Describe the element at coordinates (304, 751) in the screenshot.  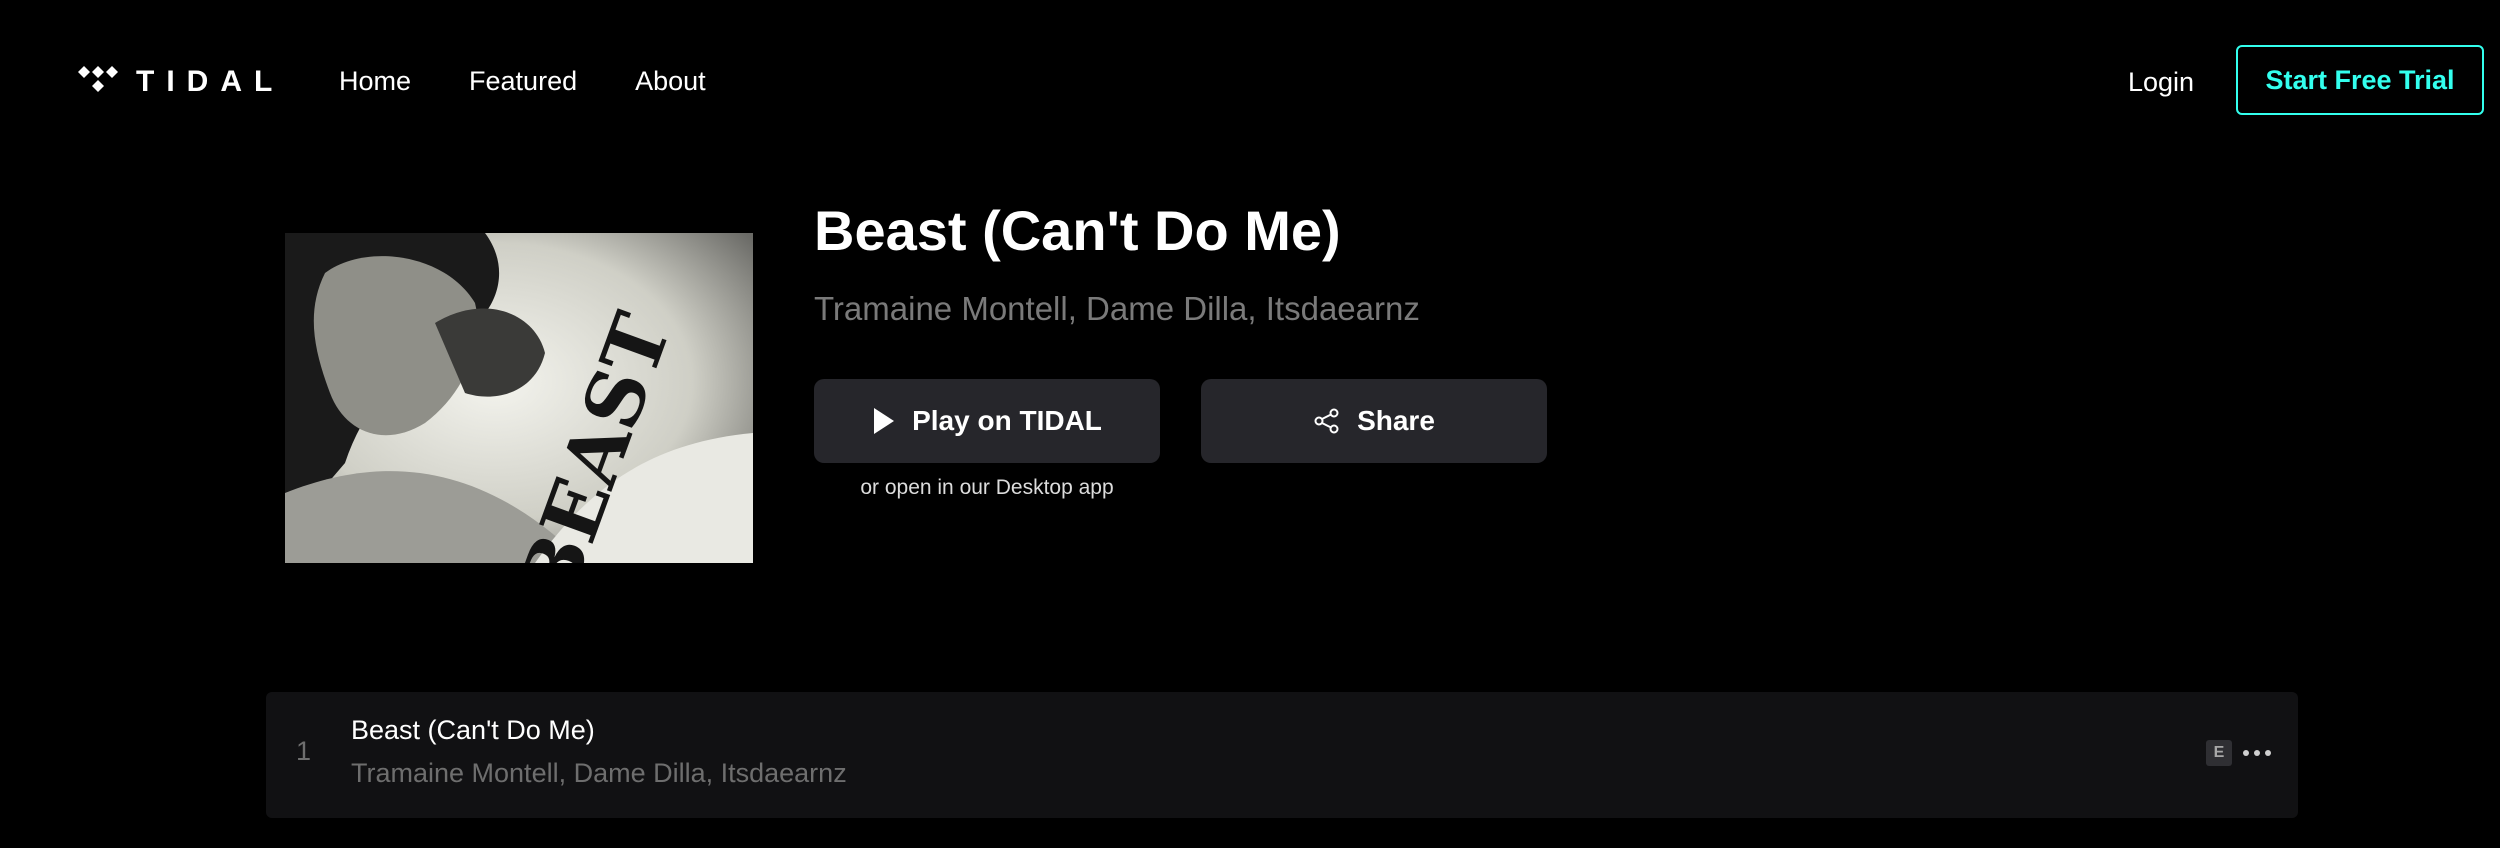
I see `track-number: 1` at that location.